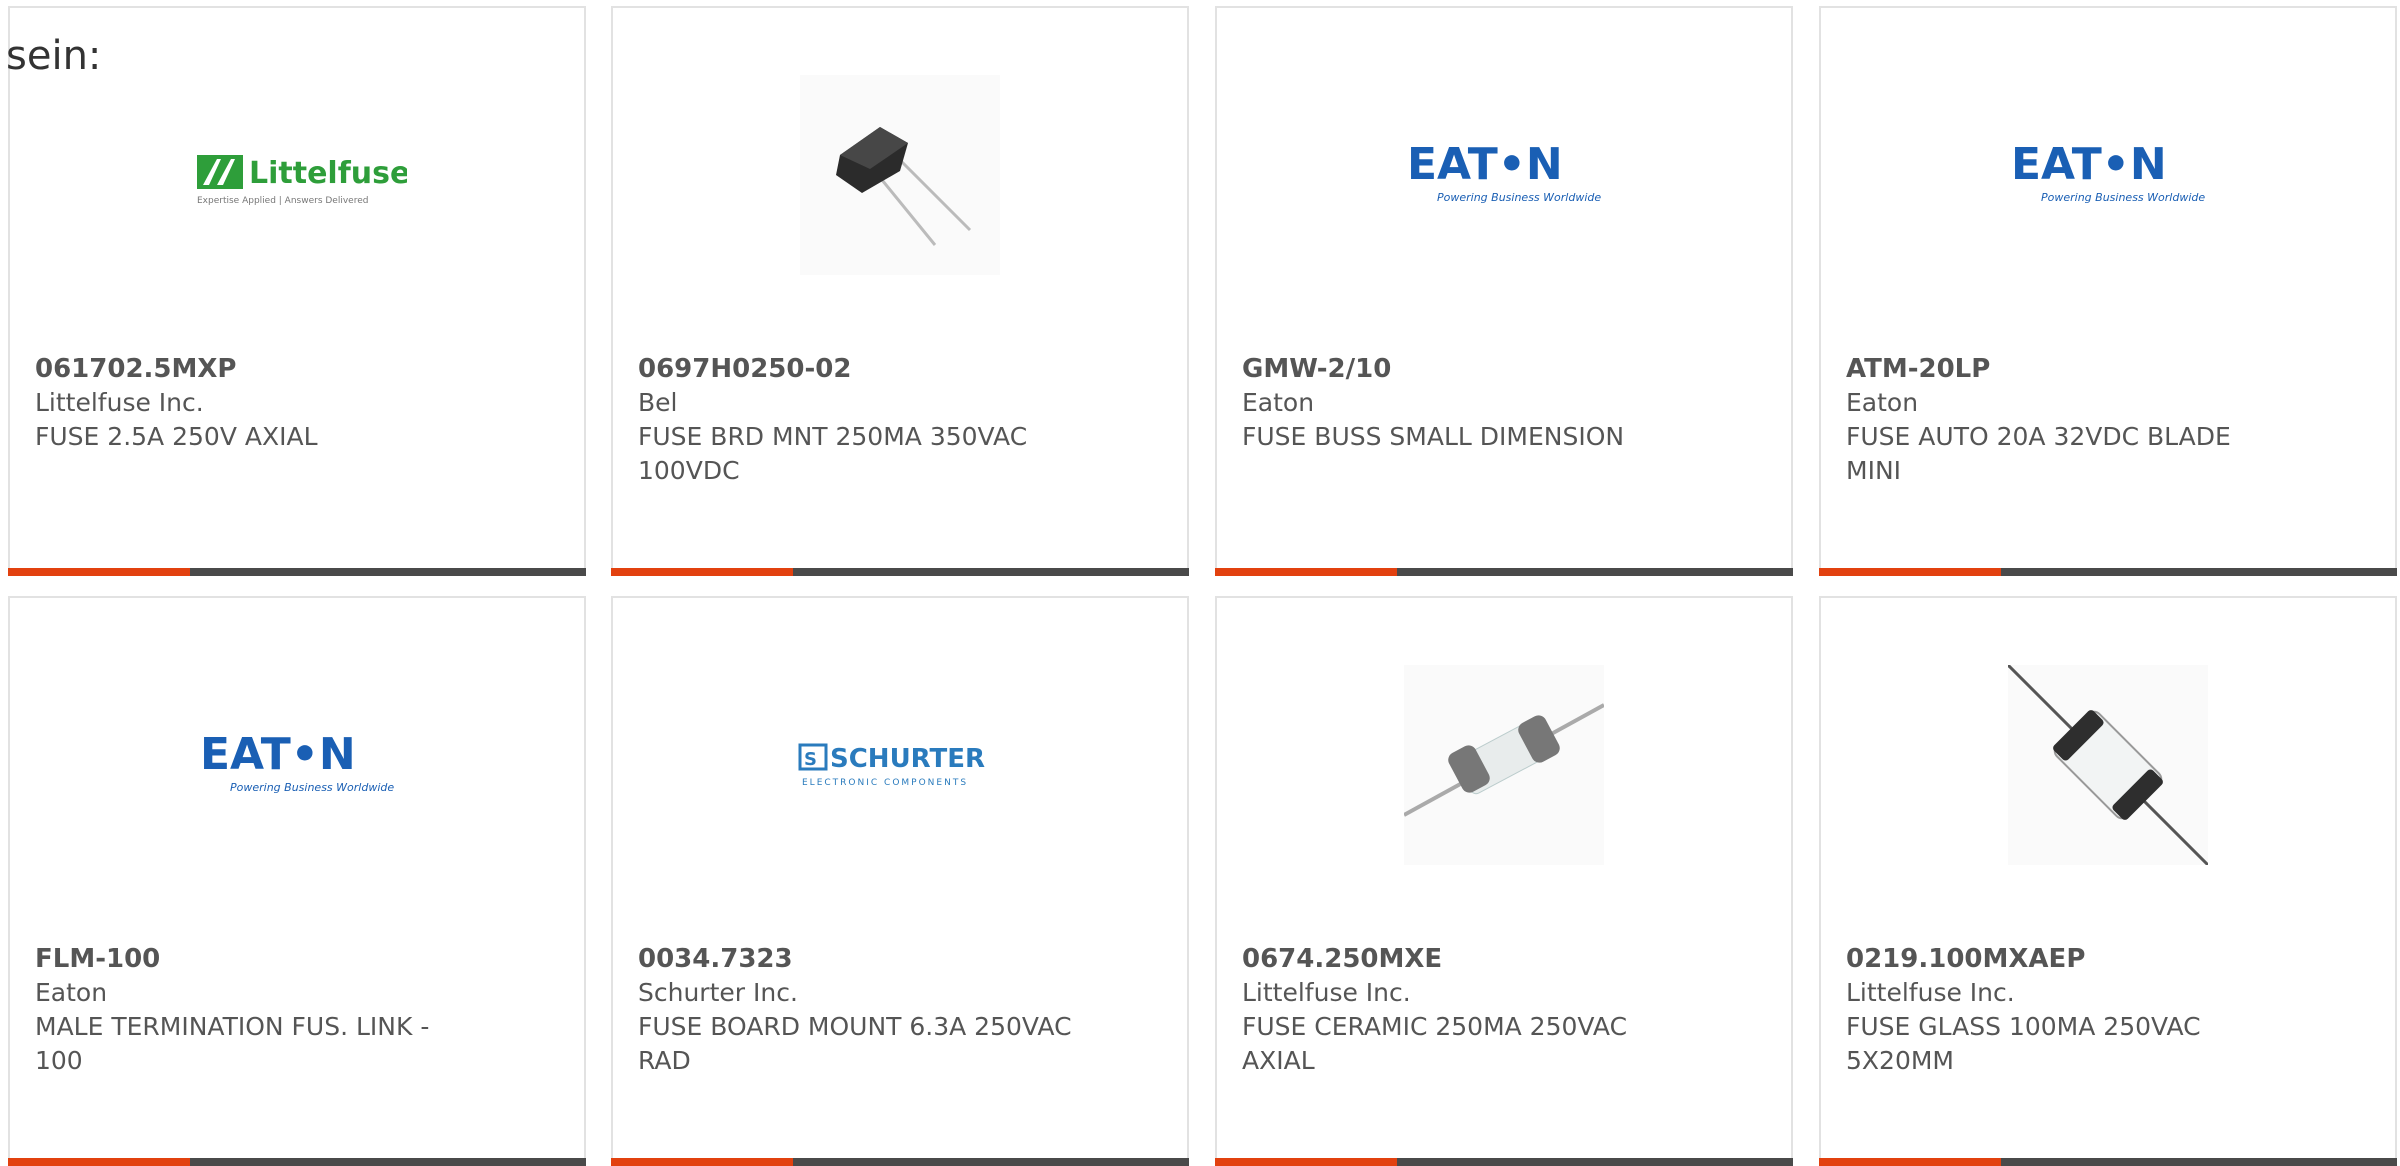 Image resolution: width=2400 pixels, height=1166 pixels. I want to click on part-number: ATM-20LP, so click(2066, 369).